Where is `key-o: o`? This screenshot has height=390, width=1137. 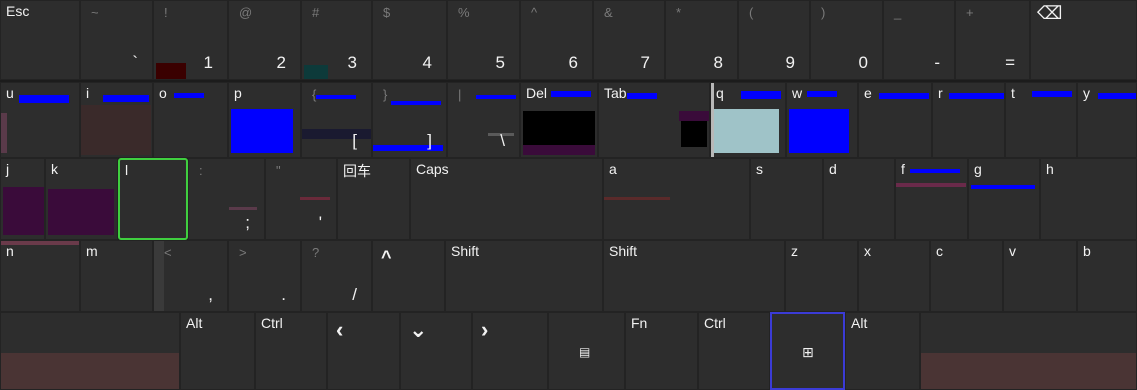 key-o: o is located at coordinates (190, 120).